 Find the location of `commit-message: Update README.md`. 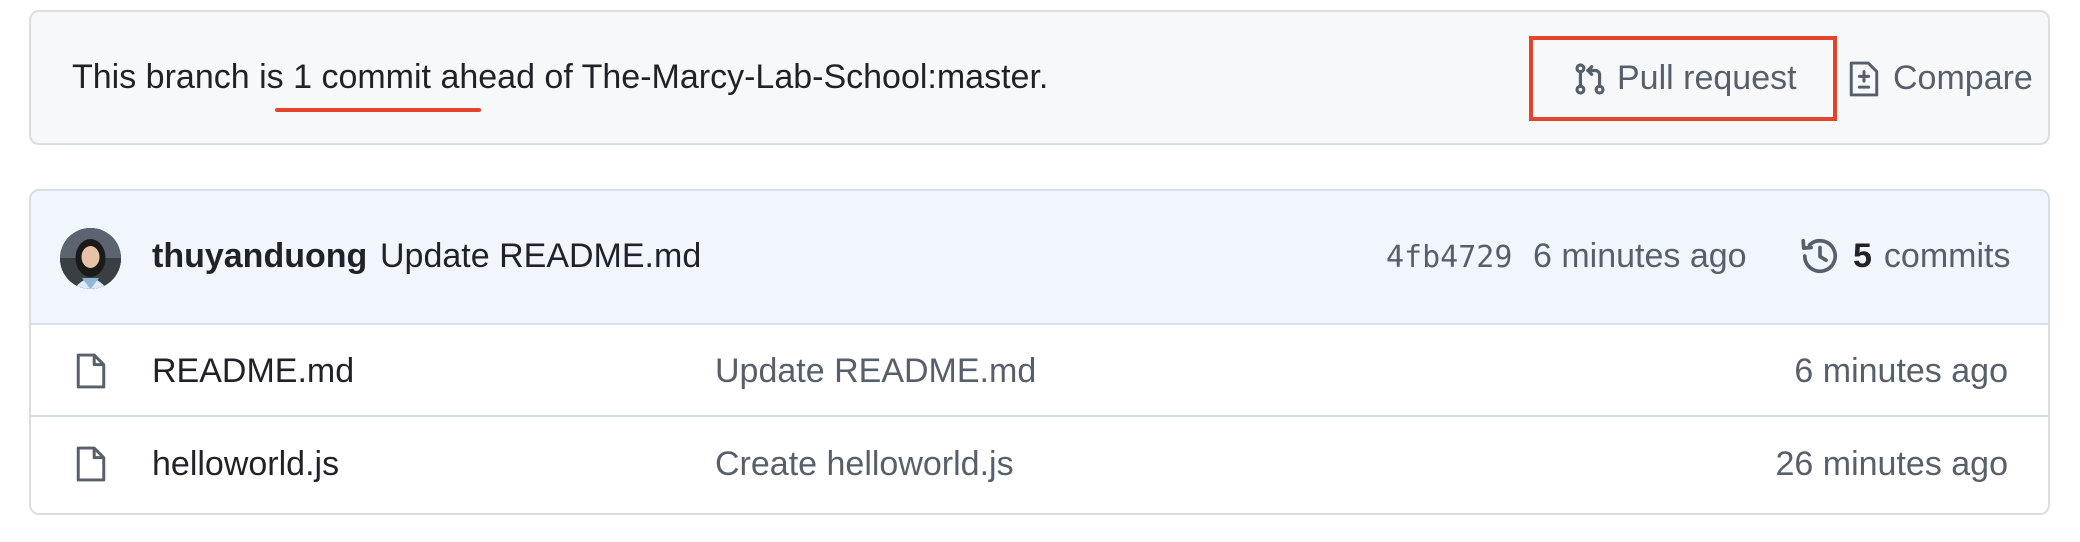

commit-message: Update README.md is located at coordinates (540, 256).